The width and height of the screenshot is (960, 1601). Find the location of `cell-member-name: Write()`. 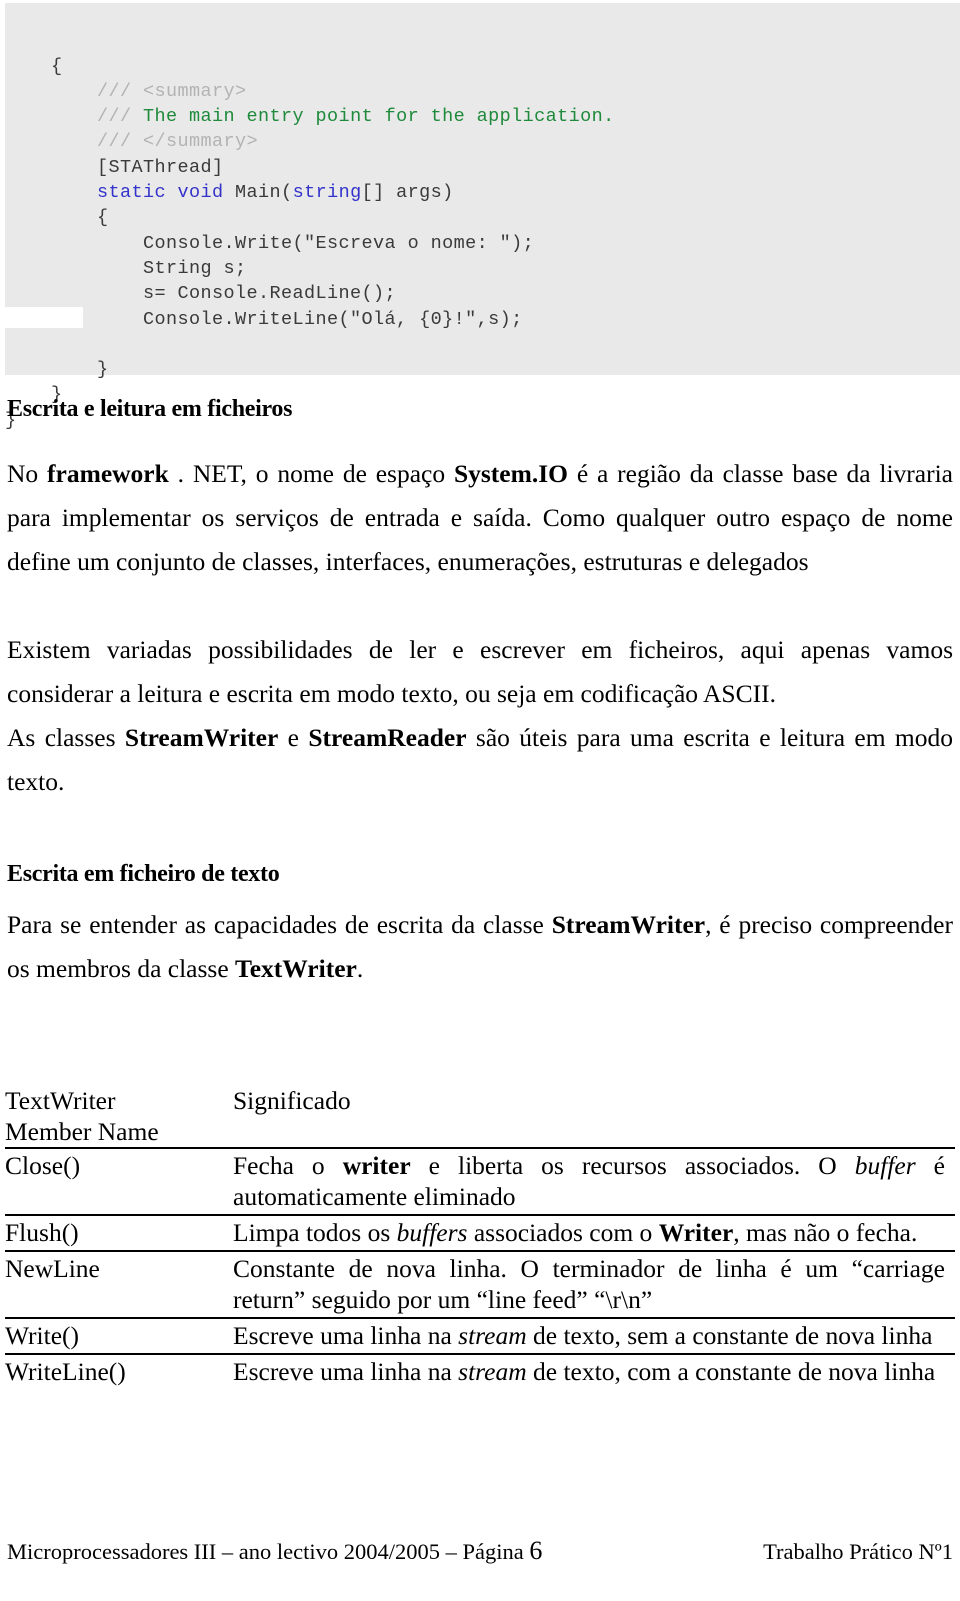

cell-member-name: Write() is located at coordinates (119, 1335).